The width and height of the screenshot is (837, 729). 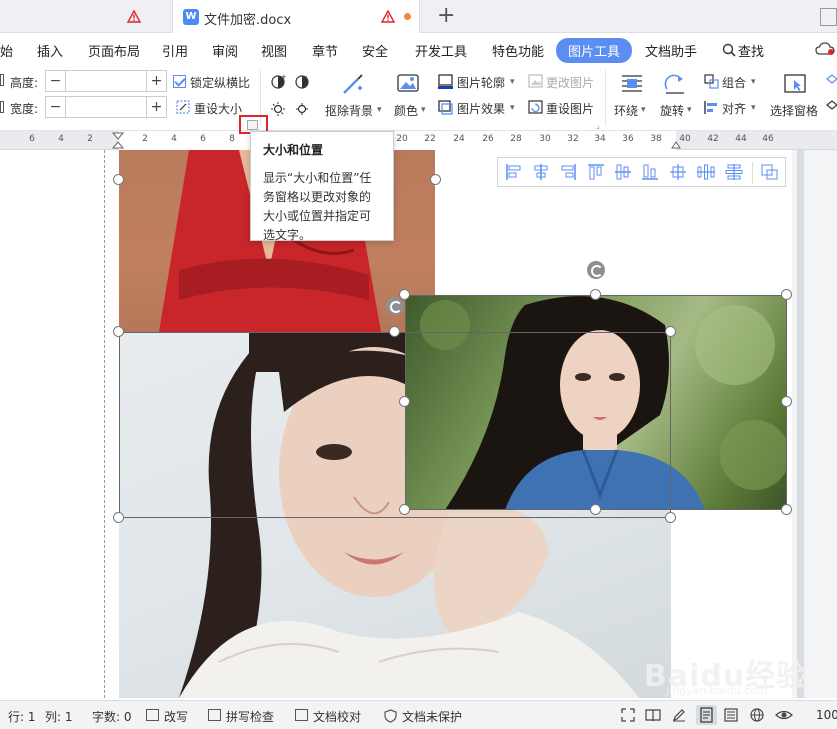 I want to click on align-middle-icon, so click(x=623, y=172).